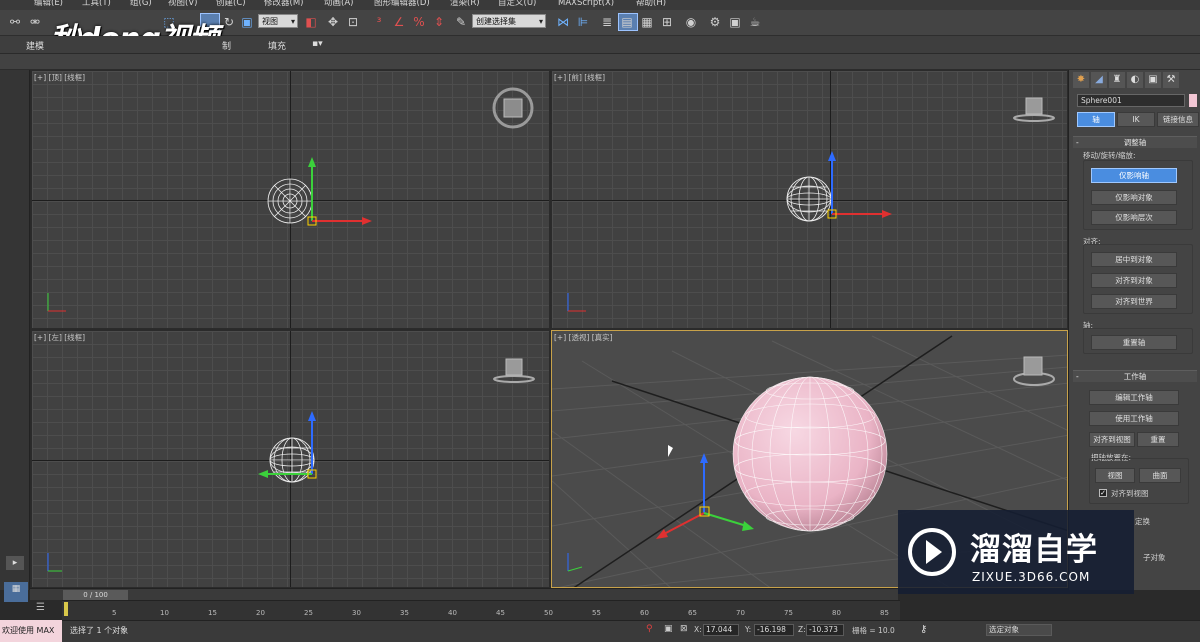 The width and height of the screenshot is (1200, 642). I want to click on tab-link-info: 链接信息, so click(1178, 119).